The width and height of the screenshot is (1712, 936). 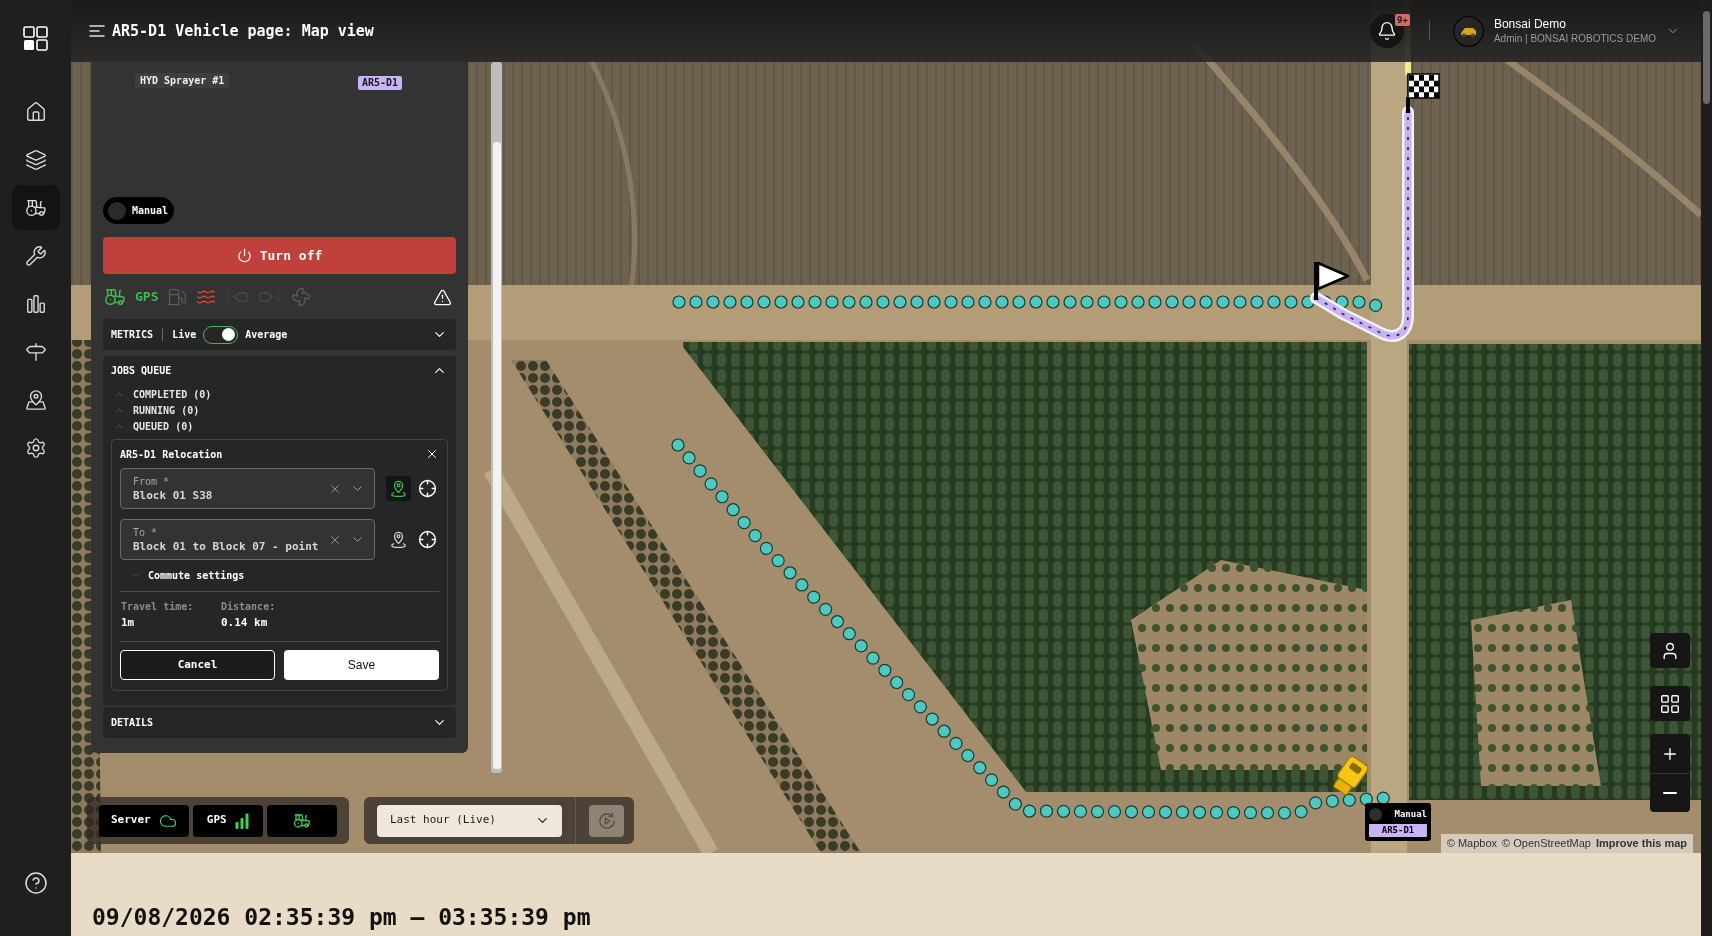 I want to click on user-role: Admin | BONSAI ROBOTICS DEMO, so click(x=1574, y=38).